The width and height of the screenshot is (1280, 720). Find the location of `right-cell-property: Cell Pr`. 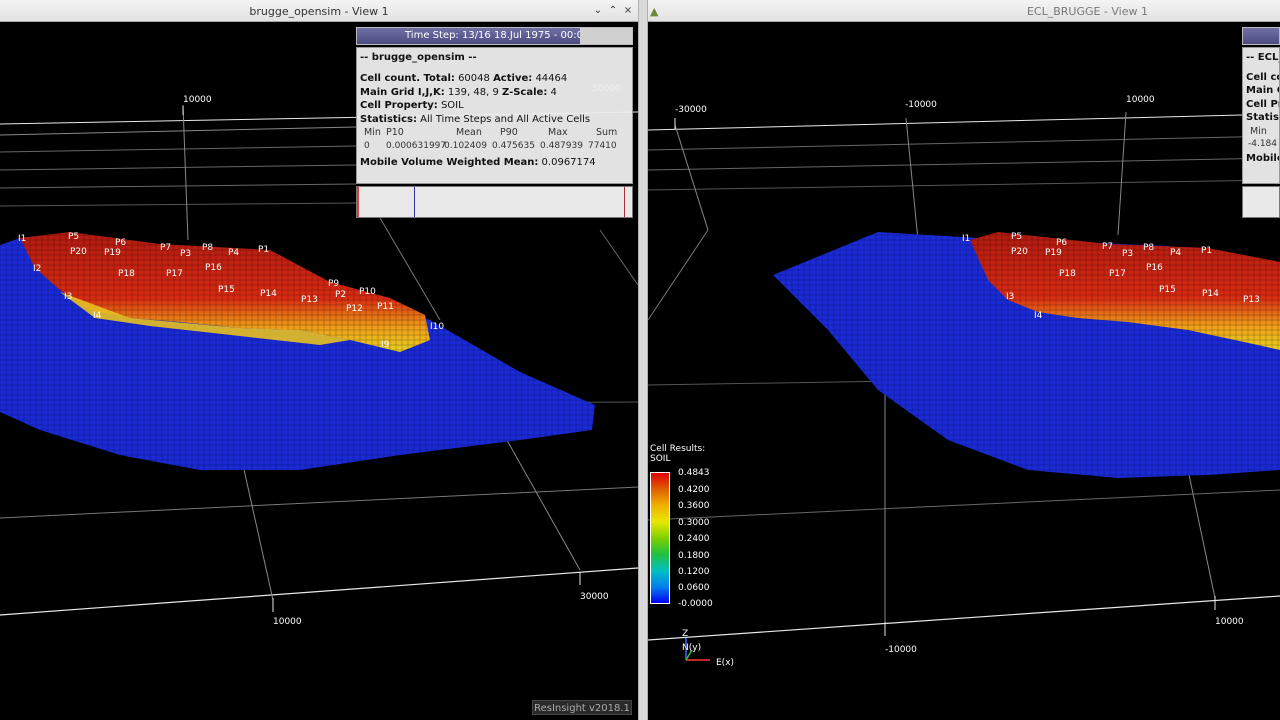

right-cell-property: Cell Pr is located at coordinates (1263, 104).